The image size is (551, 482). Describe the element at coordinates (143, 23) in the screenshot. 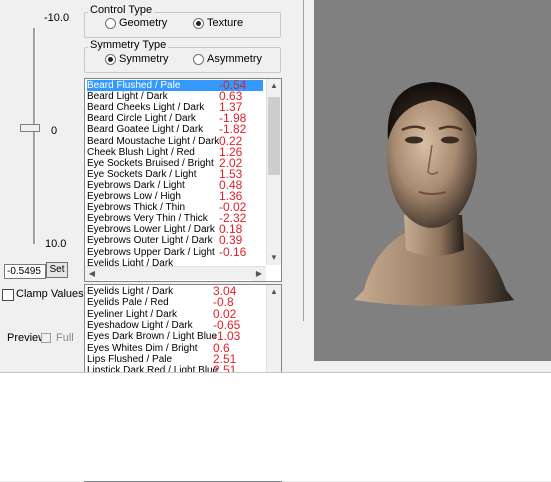

I see `geometry-radio-label: Geometry` at that location.